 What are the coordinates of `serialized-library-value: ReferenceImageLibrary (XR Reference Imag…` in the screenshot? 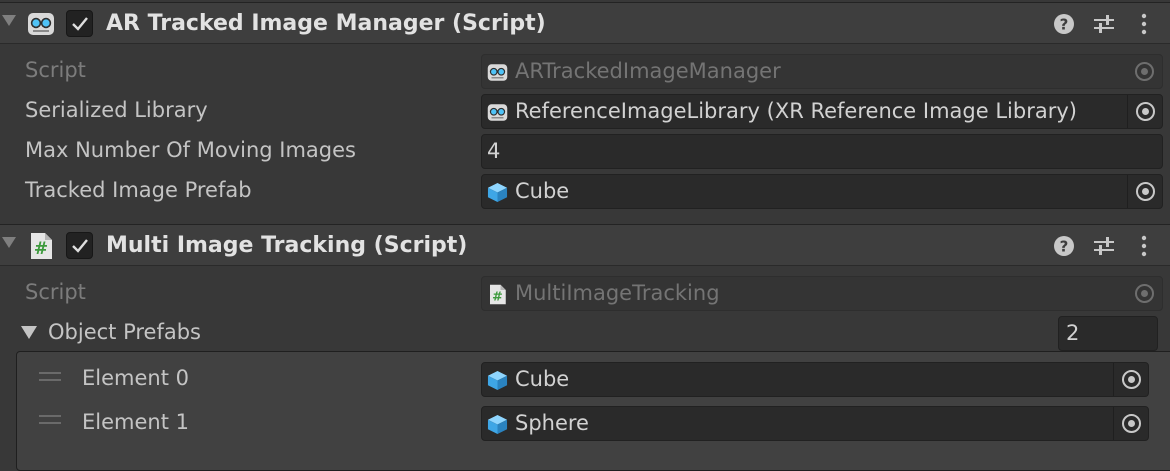 It's located at (796, 111).